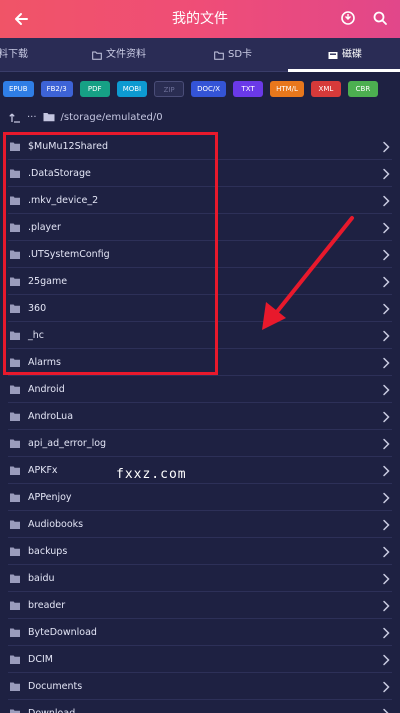 This screenshot has height=713, width=400. What do you see at coordinates (132, 89) in the screenshot?
I see `filter-chip-mobi: MOBI` at bounding box center [132, 89].